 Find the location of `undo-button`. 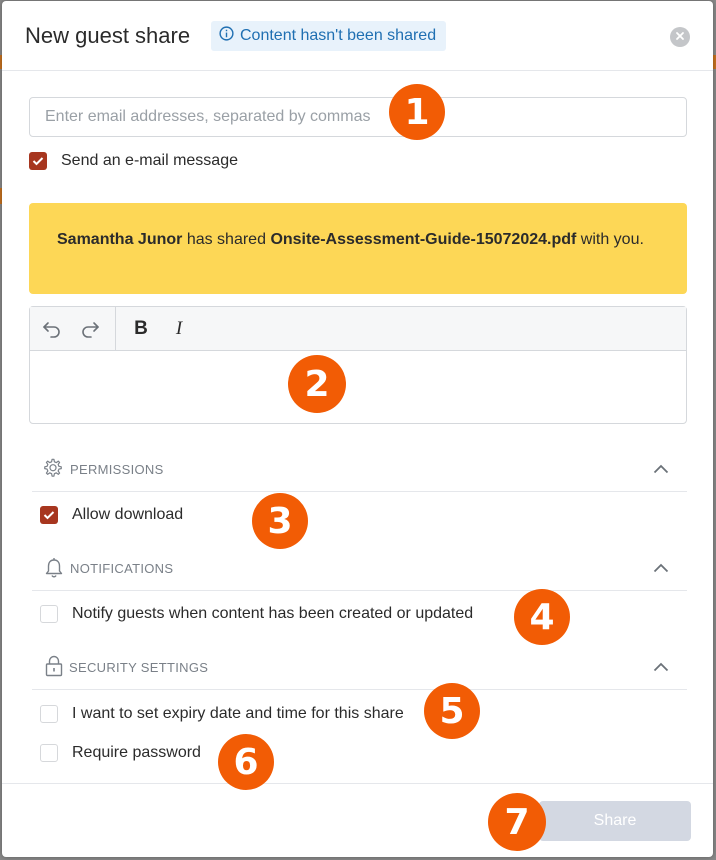

undo-button is located at coordinates (52, 329).